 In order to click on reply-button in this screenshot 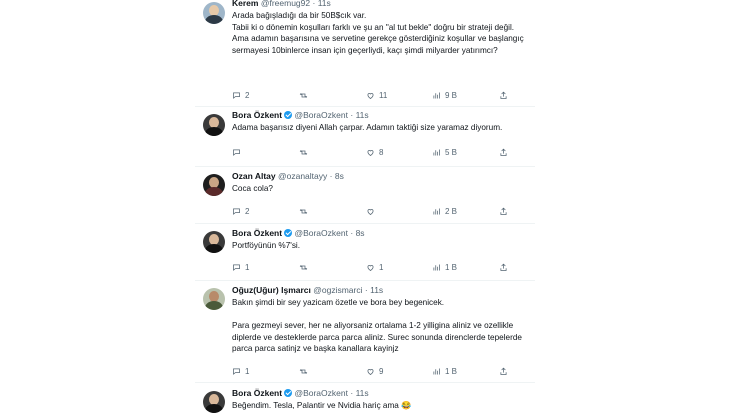, I will do `click(238, 152)`.